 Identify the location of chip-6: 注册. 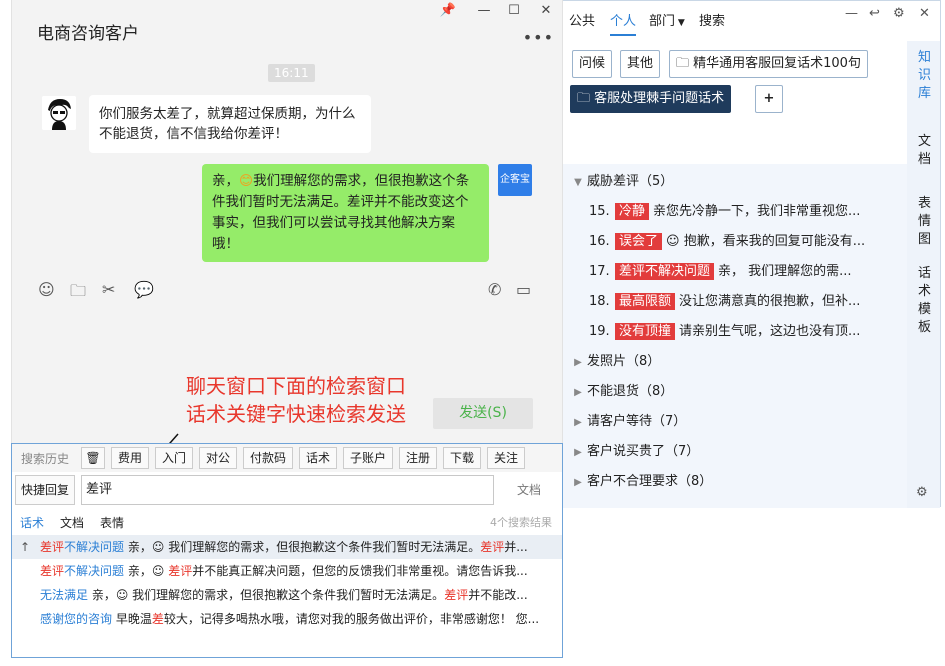
(418, 458).